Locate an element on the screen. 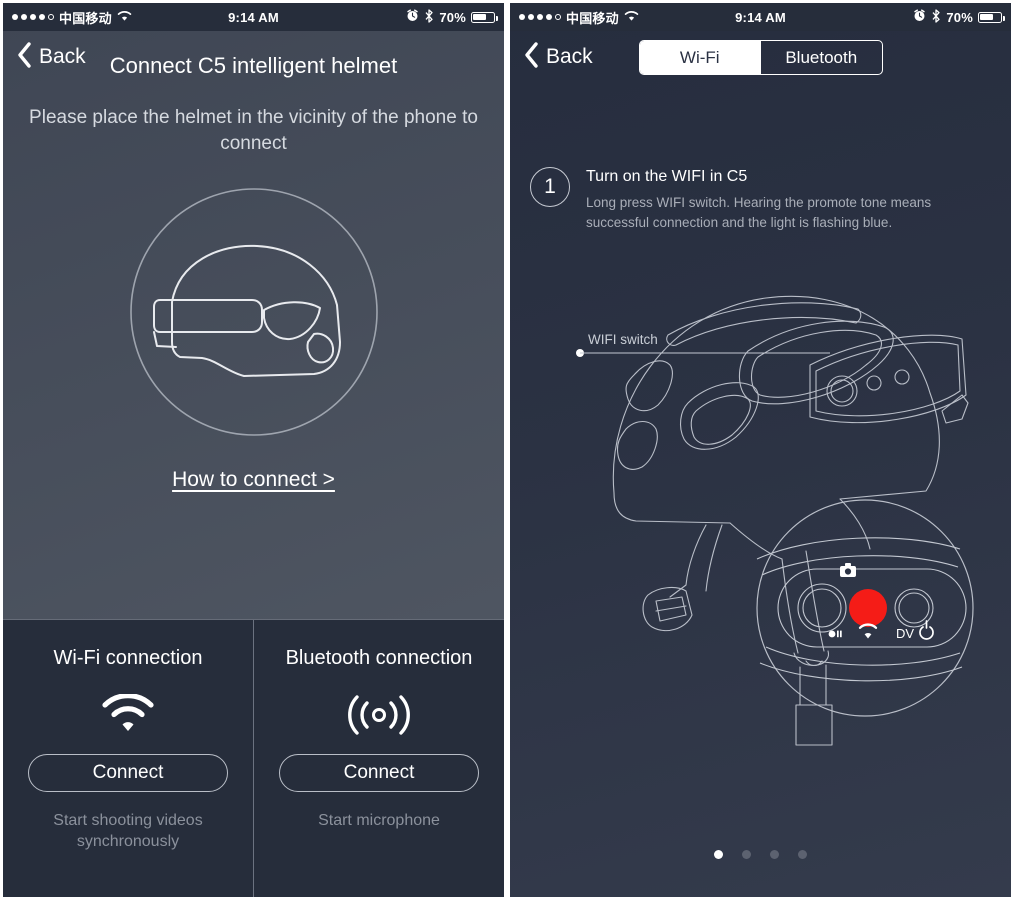 The height and width of the screenshot is (900, 1014). connection-mode-segmented-control: Wi-Fi Bluetooth is located at coordinates (760, 57).